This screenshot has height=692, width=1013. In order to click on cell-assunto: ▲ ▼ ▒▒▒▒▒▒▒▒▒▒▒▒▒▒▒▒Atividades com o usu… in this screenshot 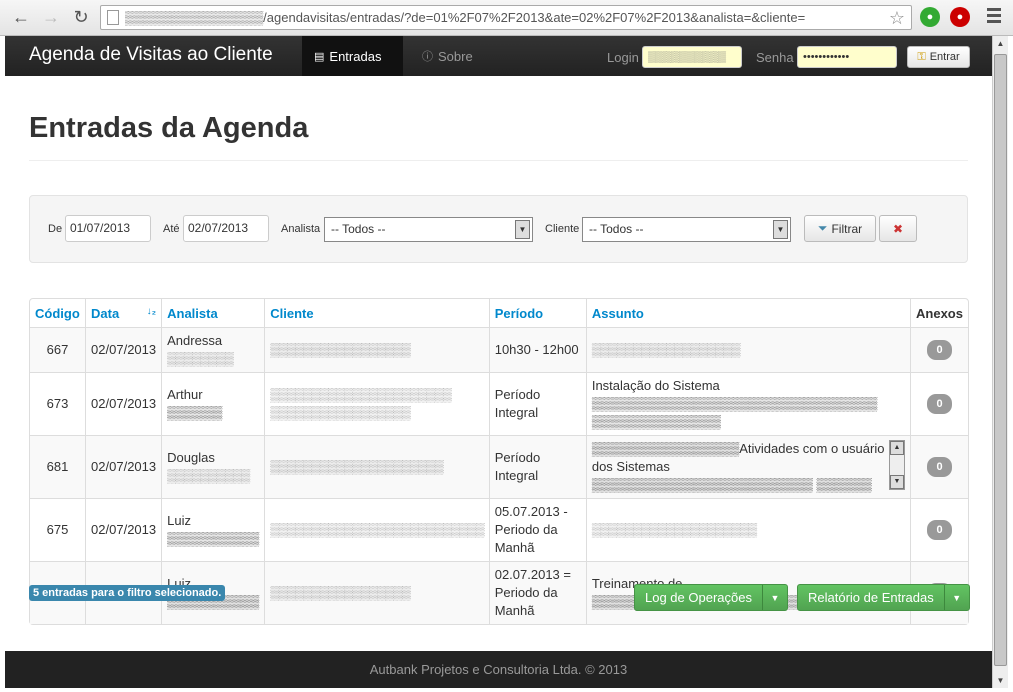, I will do `click(747, 466)`.